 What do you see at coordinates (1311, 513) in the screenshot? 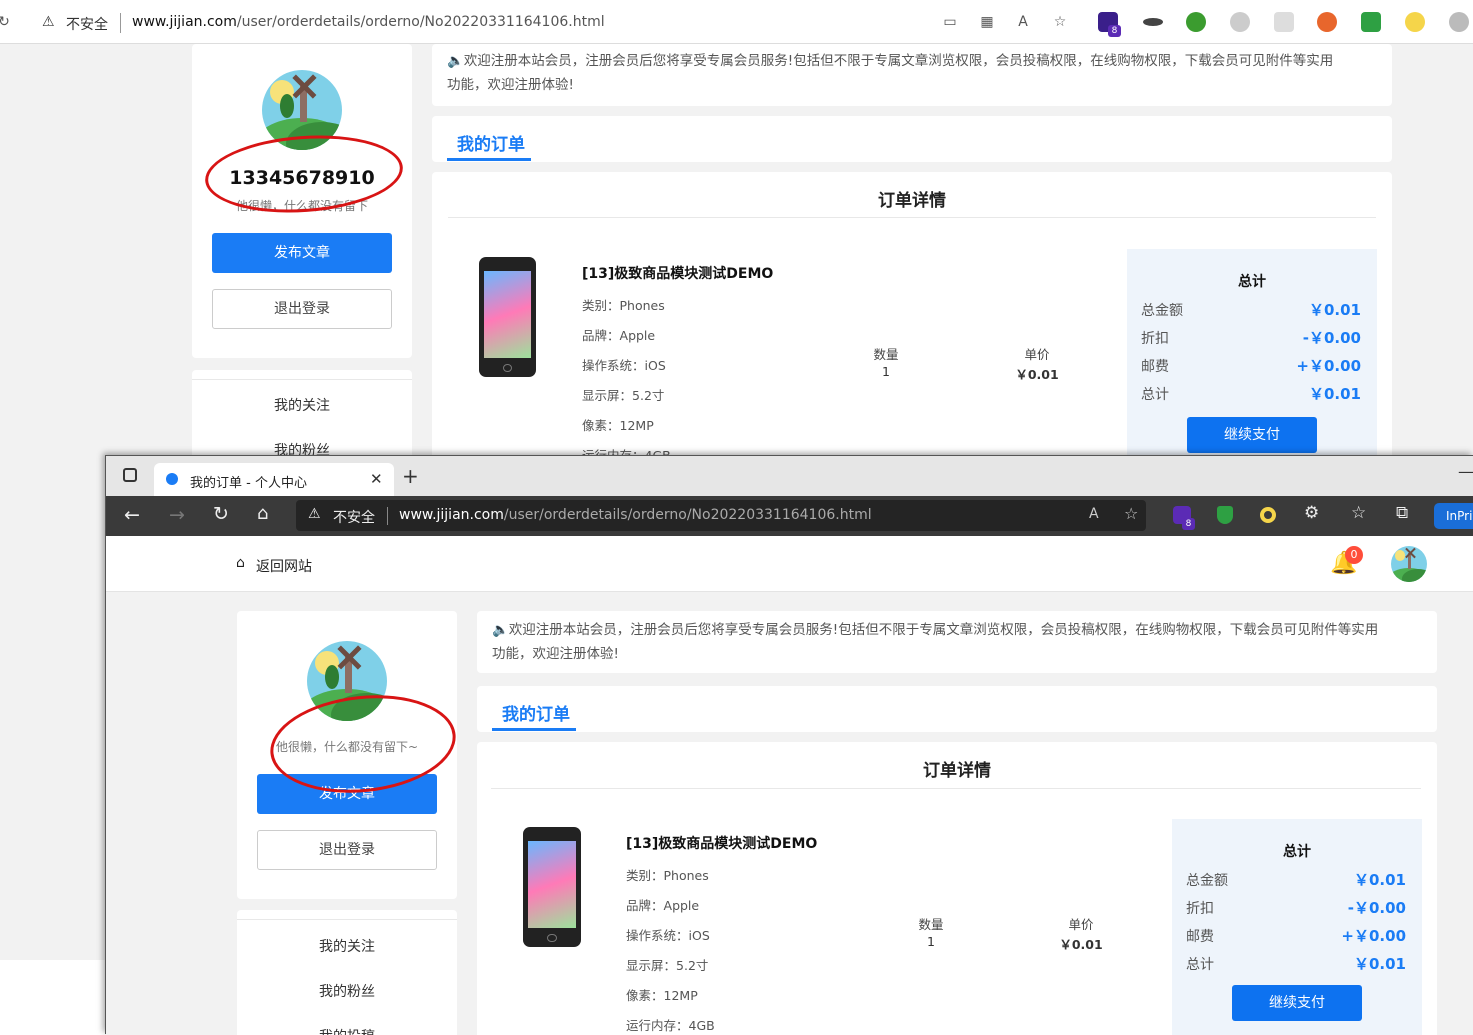
I see `puzzle-icon: ⚙` at bounding box center [1311, 513].